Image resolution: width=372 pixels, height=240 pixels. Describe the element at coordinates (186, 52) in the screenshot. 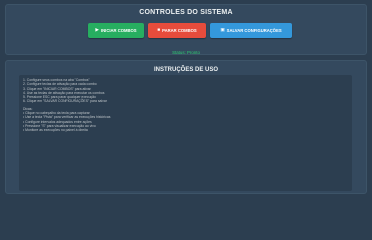

I see `status-text: Status: Pronto` at that location.